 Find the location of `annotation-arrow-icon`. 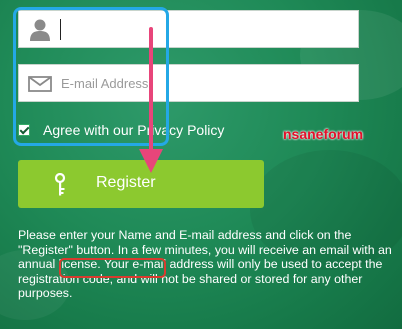

annotation-arrow-icon is located at coordinates (151, 100).